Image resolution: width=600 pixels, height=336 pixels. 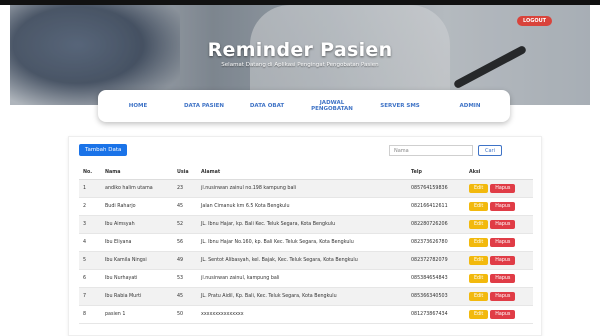 I want to click on cell-alamat: jl.nusinwan zainul no.198 kampung bali, so click(x=302, y=188).